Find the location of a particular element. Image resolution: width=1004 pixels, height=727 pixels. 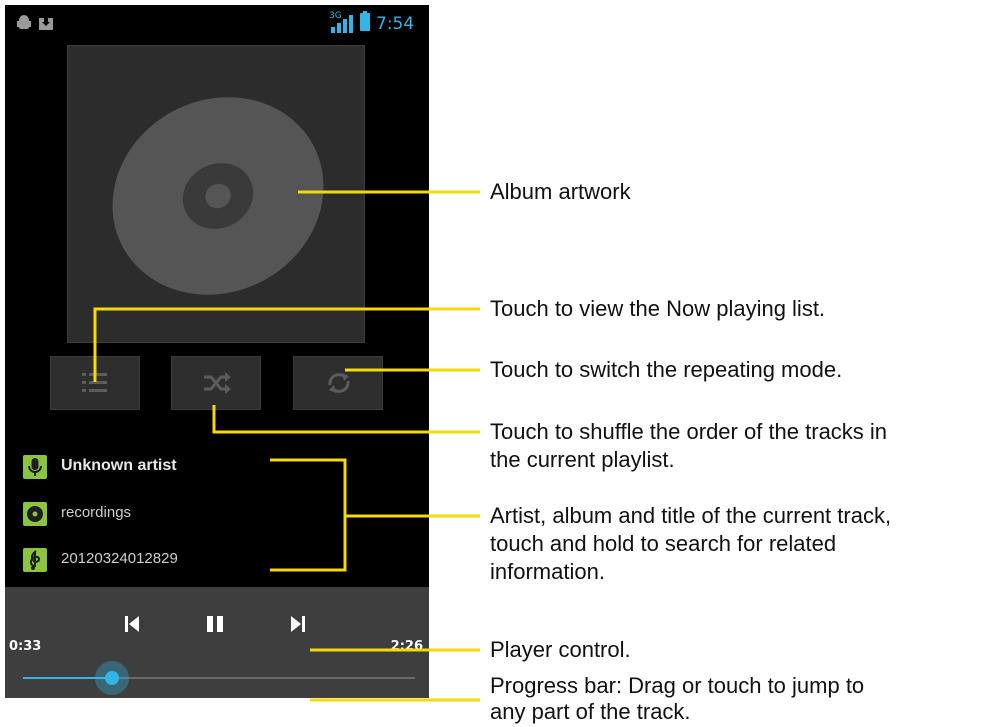

callout-track-info-2: touch and hold to search for related is located at coordinates (663, 543).